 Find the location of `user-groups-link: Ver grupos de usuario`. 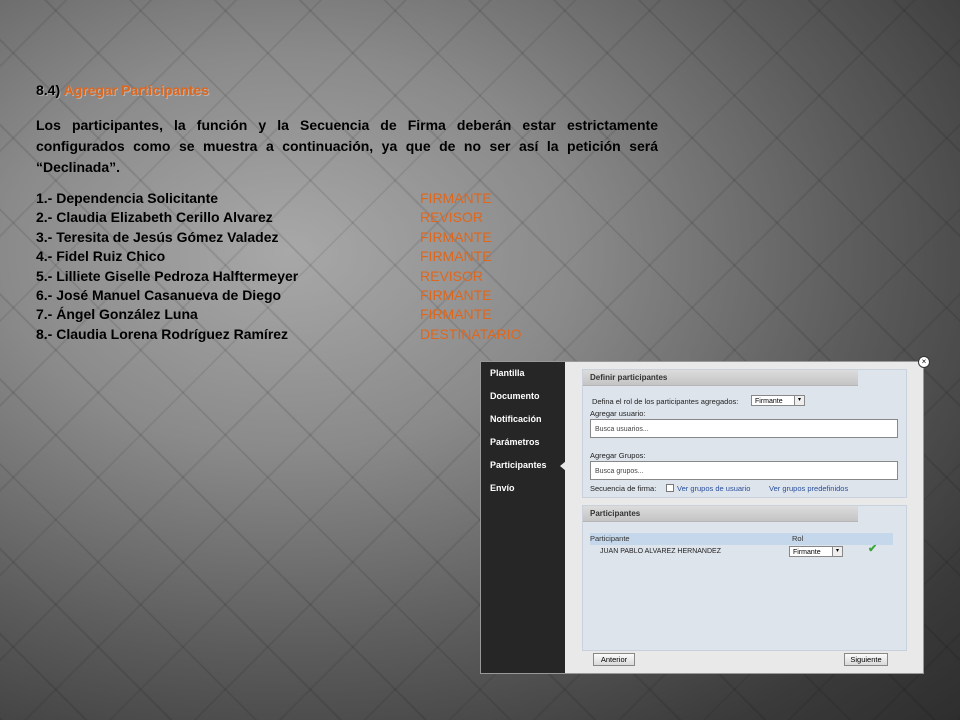

user-groups-link: Ver grupos de usuario is located at coordinates (713, 488).